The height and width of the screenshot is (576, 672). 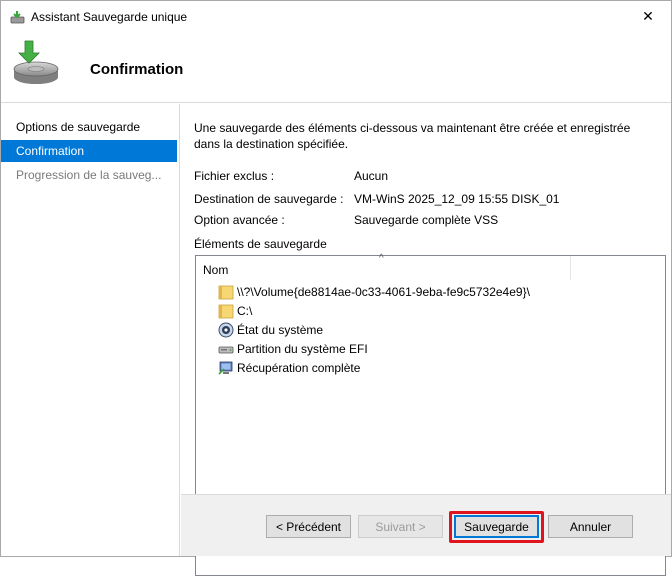 What do you see at coordinates (496, 526) in the screenshot?
I see `backup-button: Sauvegarde` at bounding box center [496, 526].